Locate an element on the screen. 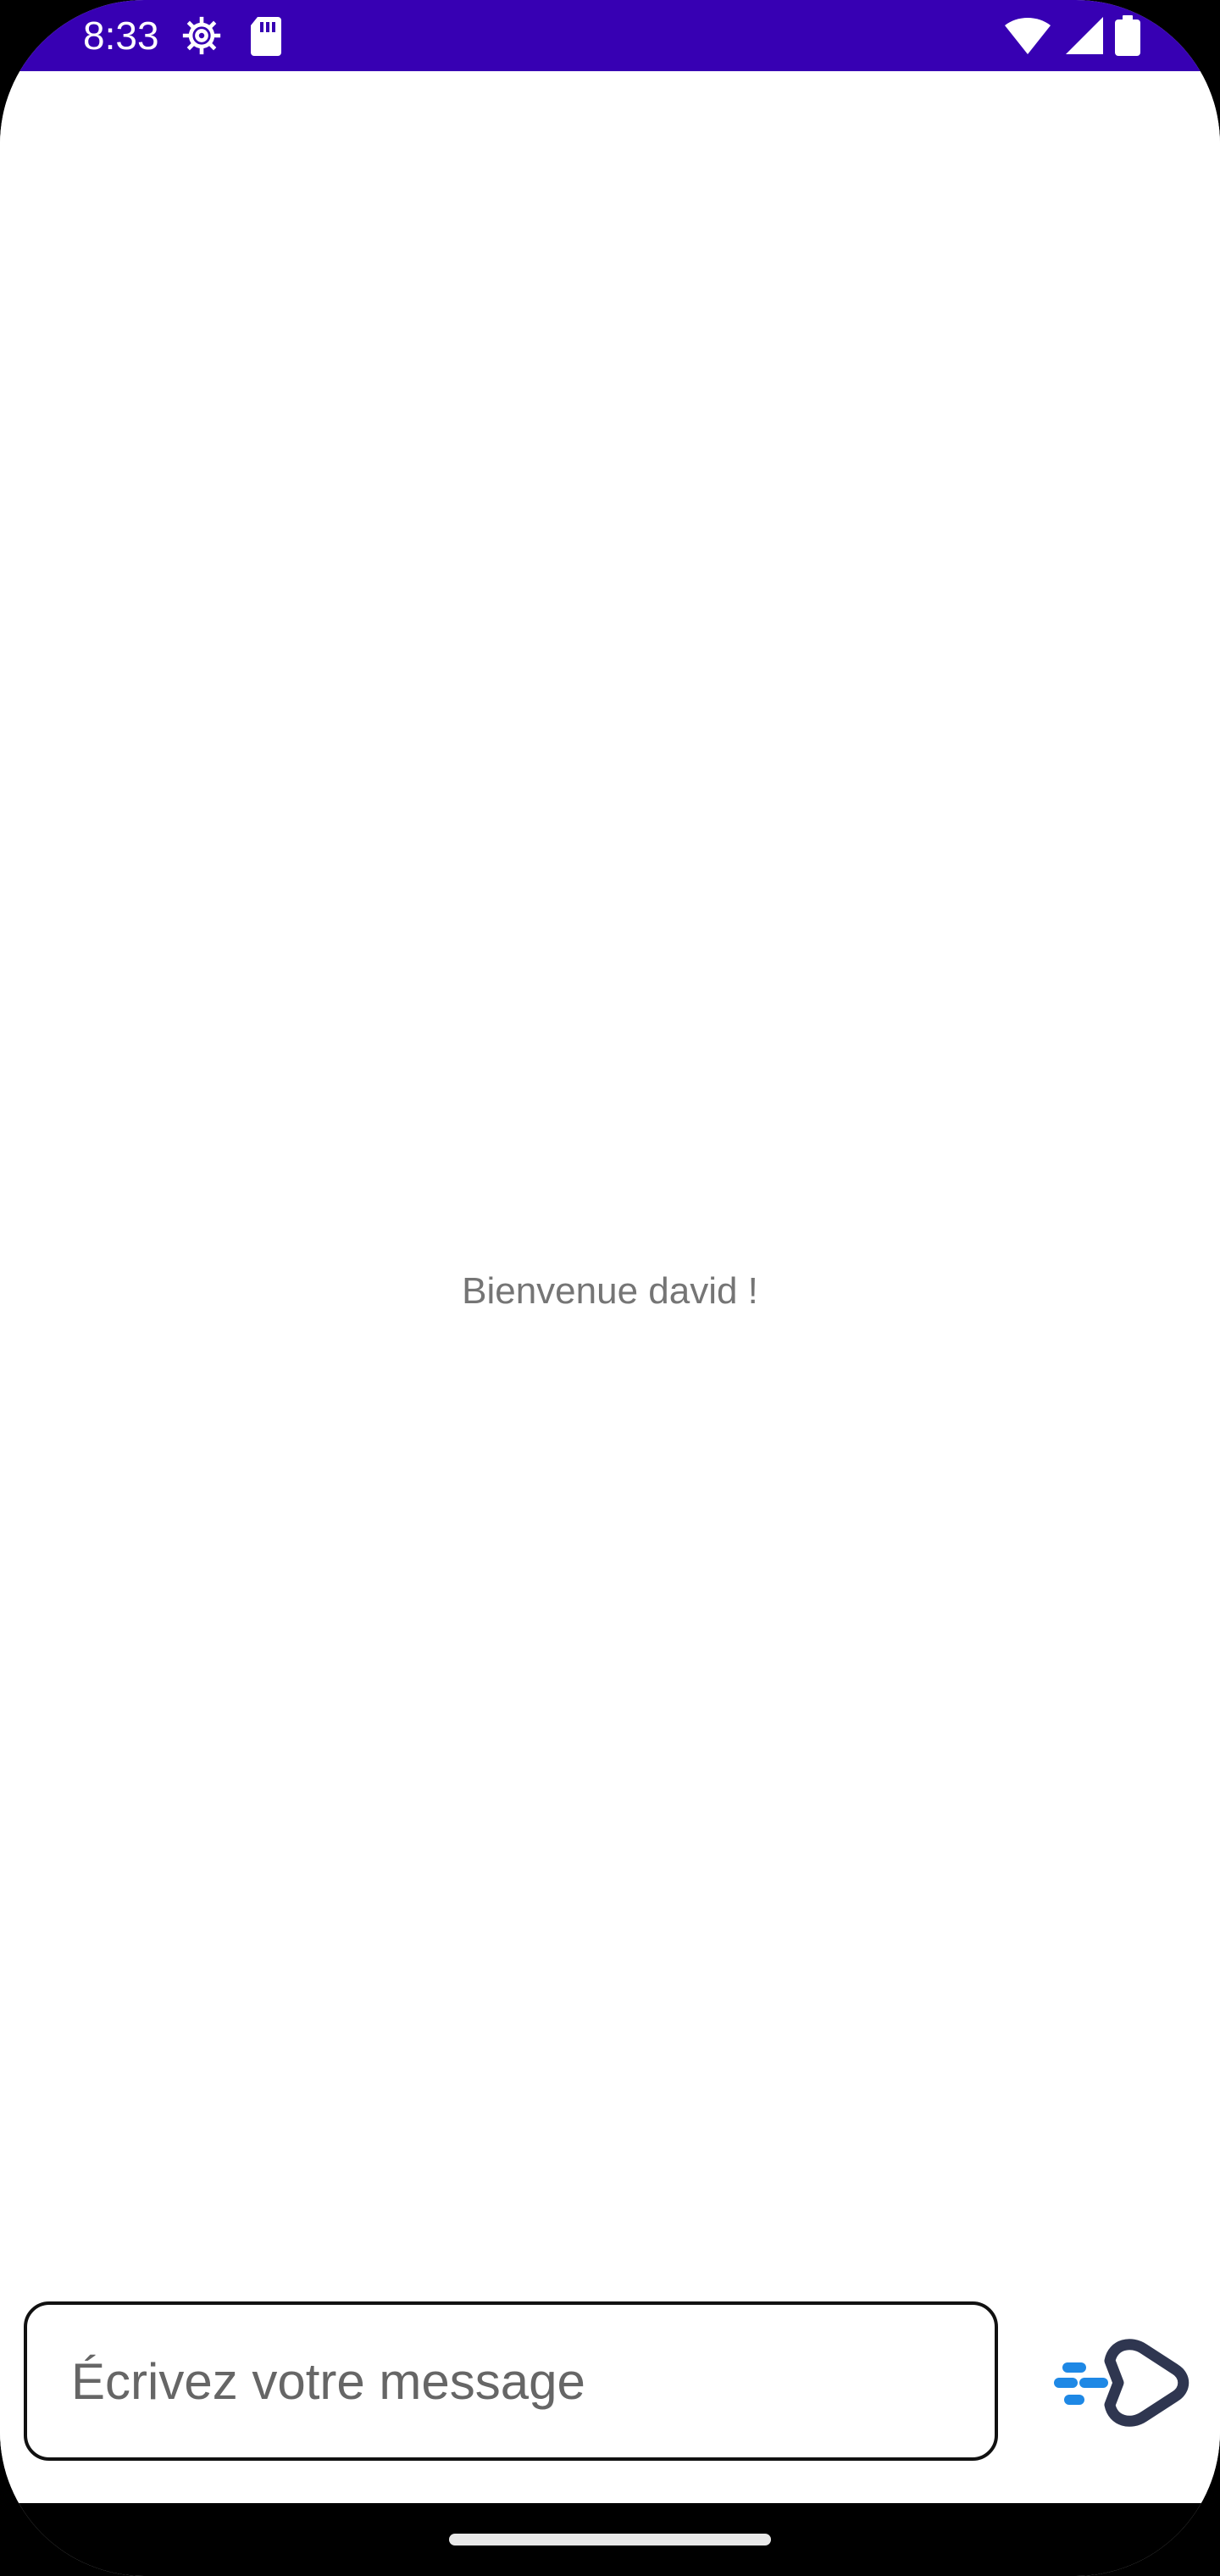 The height and width of the screenshot is (2576, 1220). wifi-icon is located at coordinates (1028, 36).